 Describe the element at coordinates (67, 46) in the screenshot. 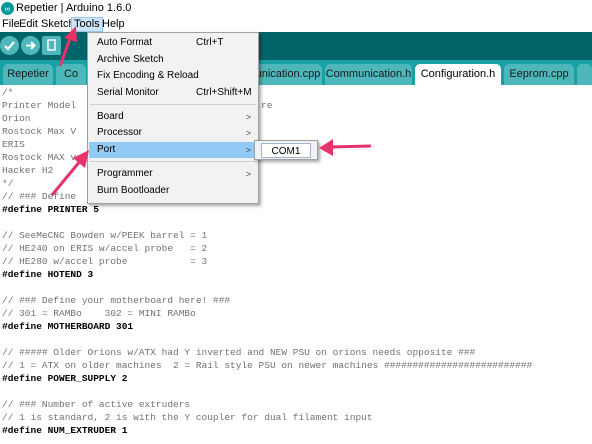

I see `arrow-to-tools-menu-icon` at that location.